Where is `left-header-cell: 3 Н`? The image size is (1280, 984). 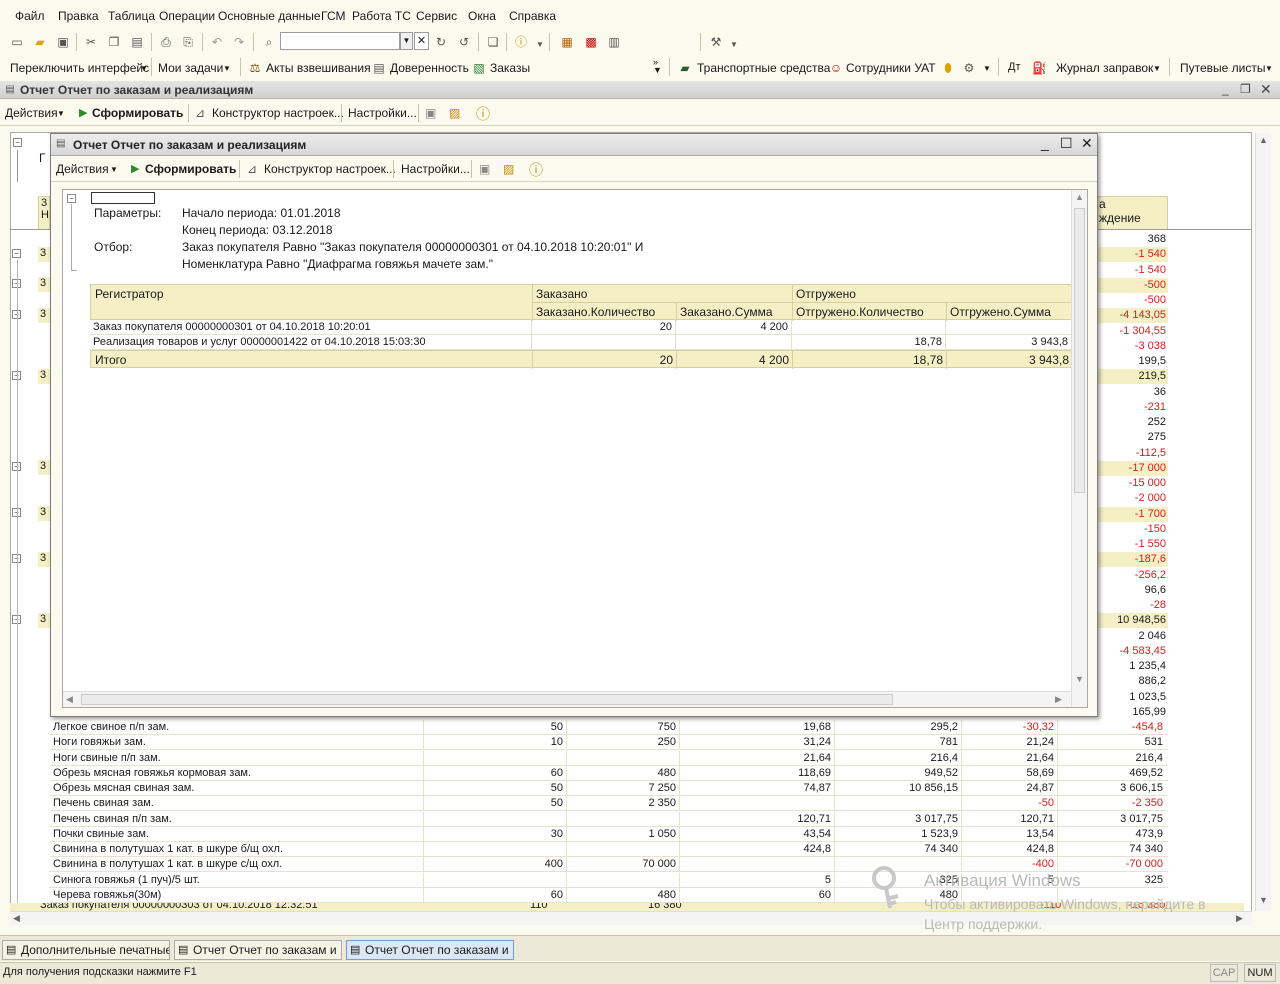 left-header-cell: 3 Н is located at coordinates (44, 213).